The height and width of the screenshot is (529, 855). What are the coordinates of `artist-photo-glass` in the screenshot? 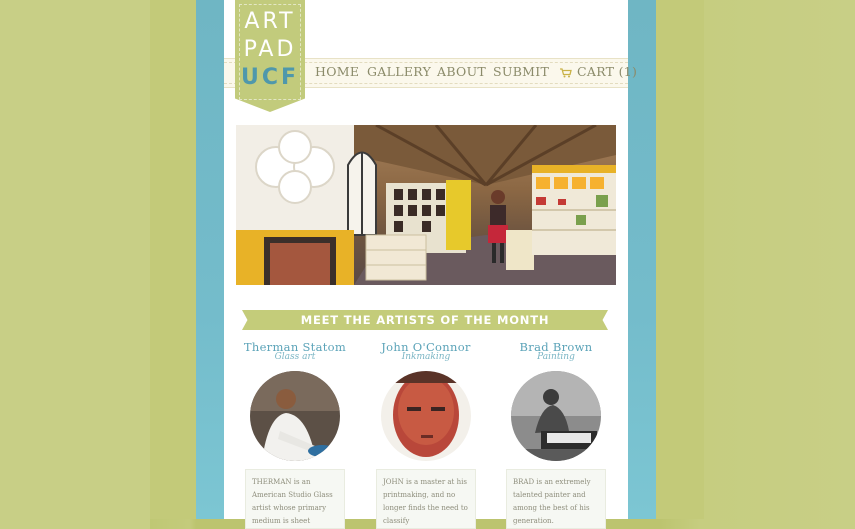 It's located at (295, 416).